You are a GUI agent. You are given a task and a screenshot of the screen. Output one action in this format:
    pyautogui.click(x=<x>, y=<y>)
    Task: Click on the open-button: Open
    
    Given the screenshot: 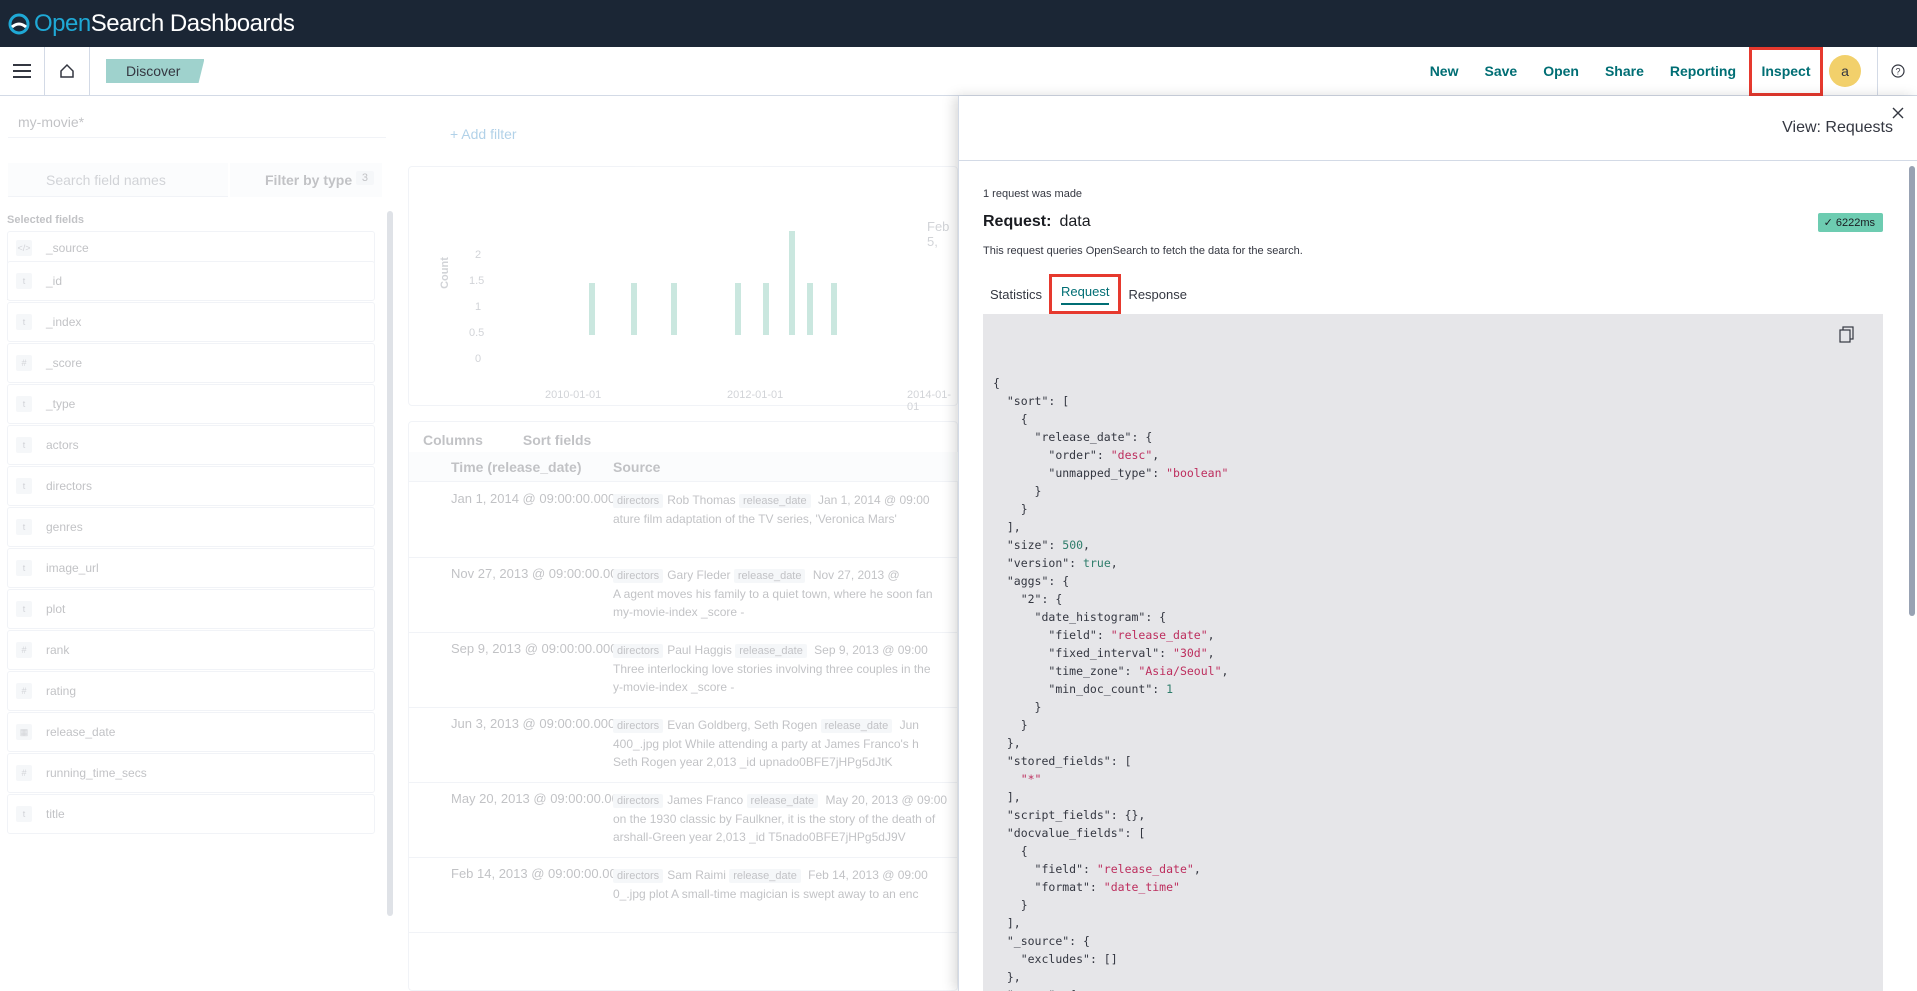 What is the action you would take?
    pyautogui.click(x=1561, y=71)
    